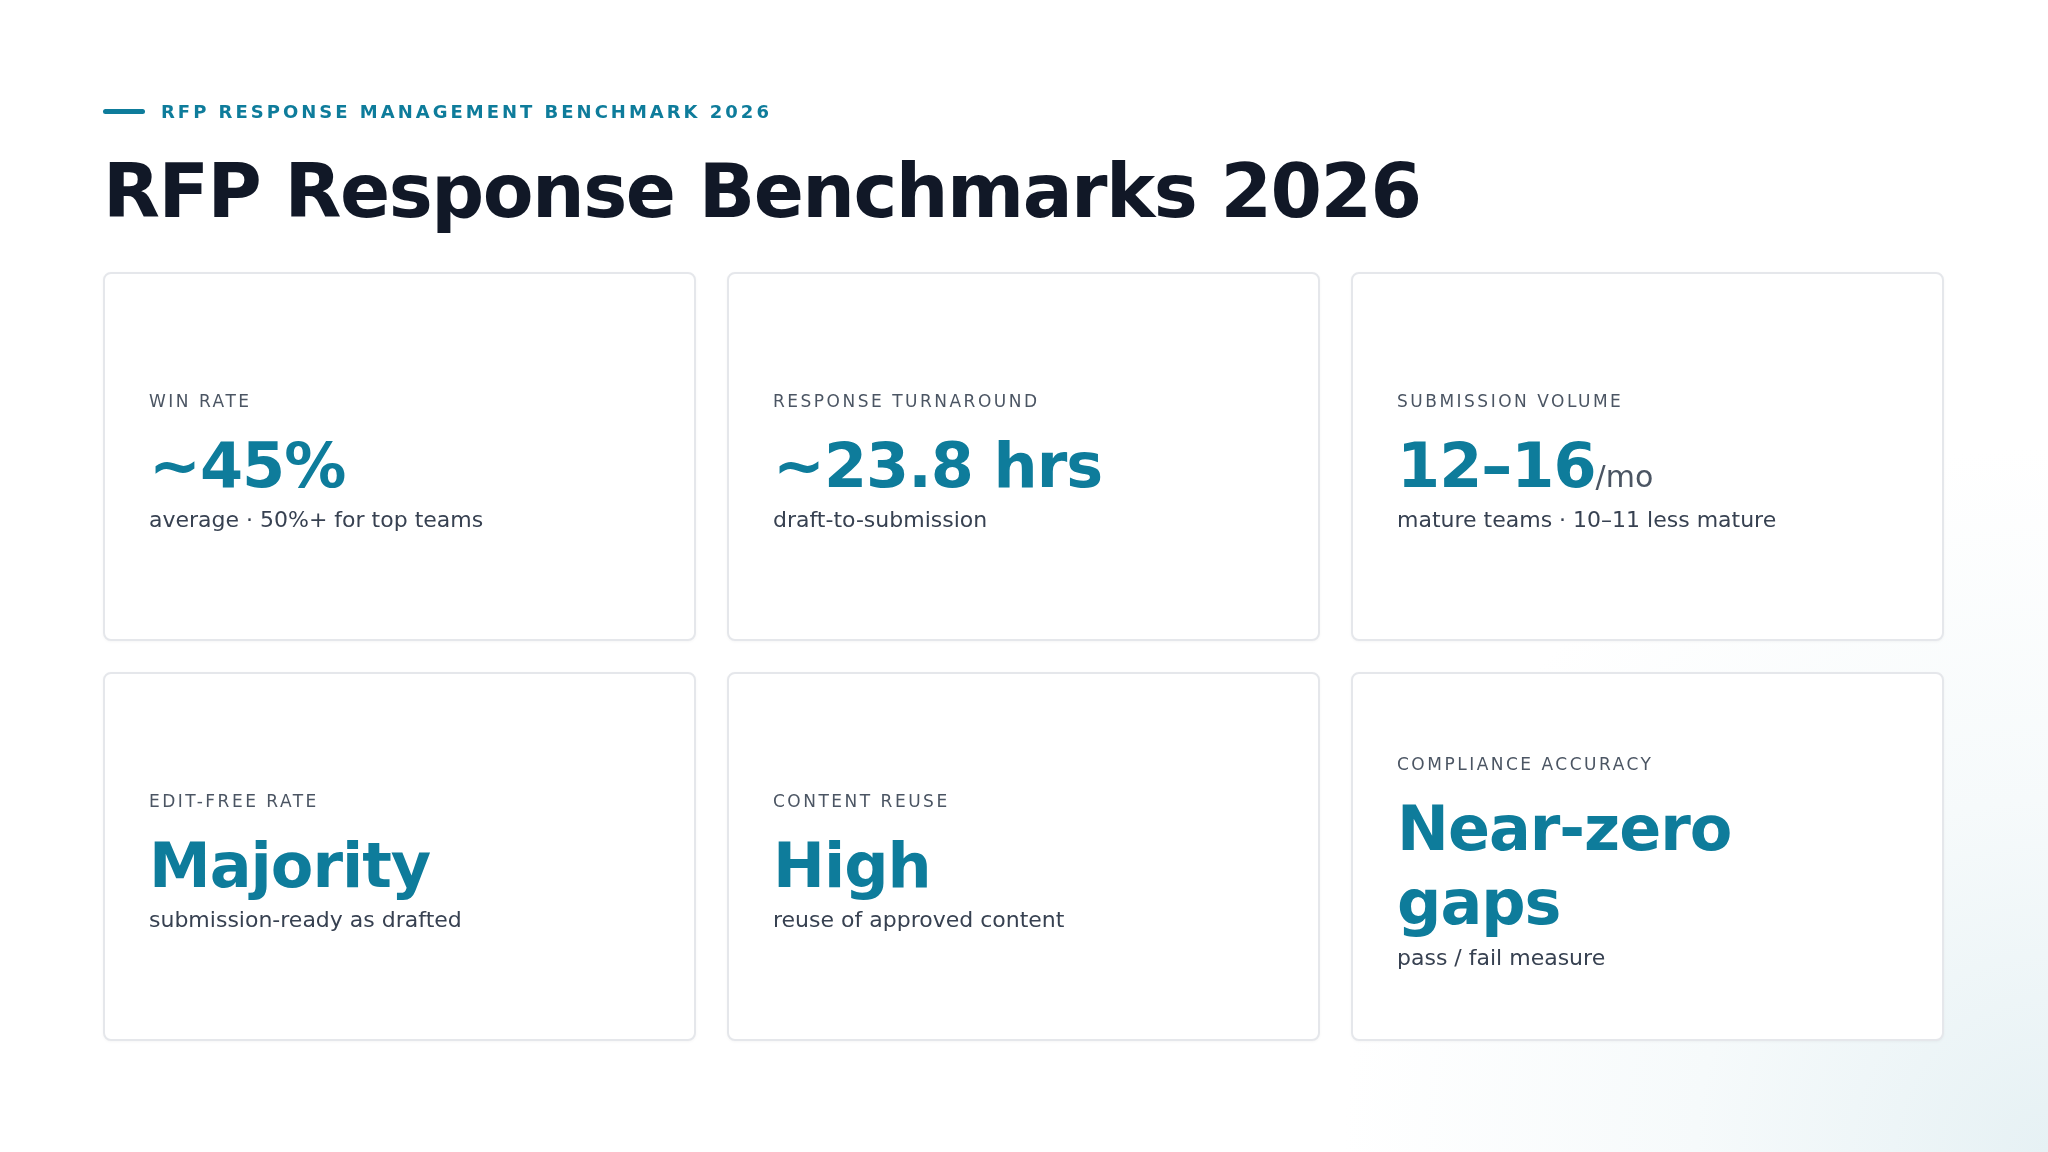 This screenshot has width=2048, height=1152. I want to click on page-title: RFP Response Benchmarks 2026, so click(762, 192).